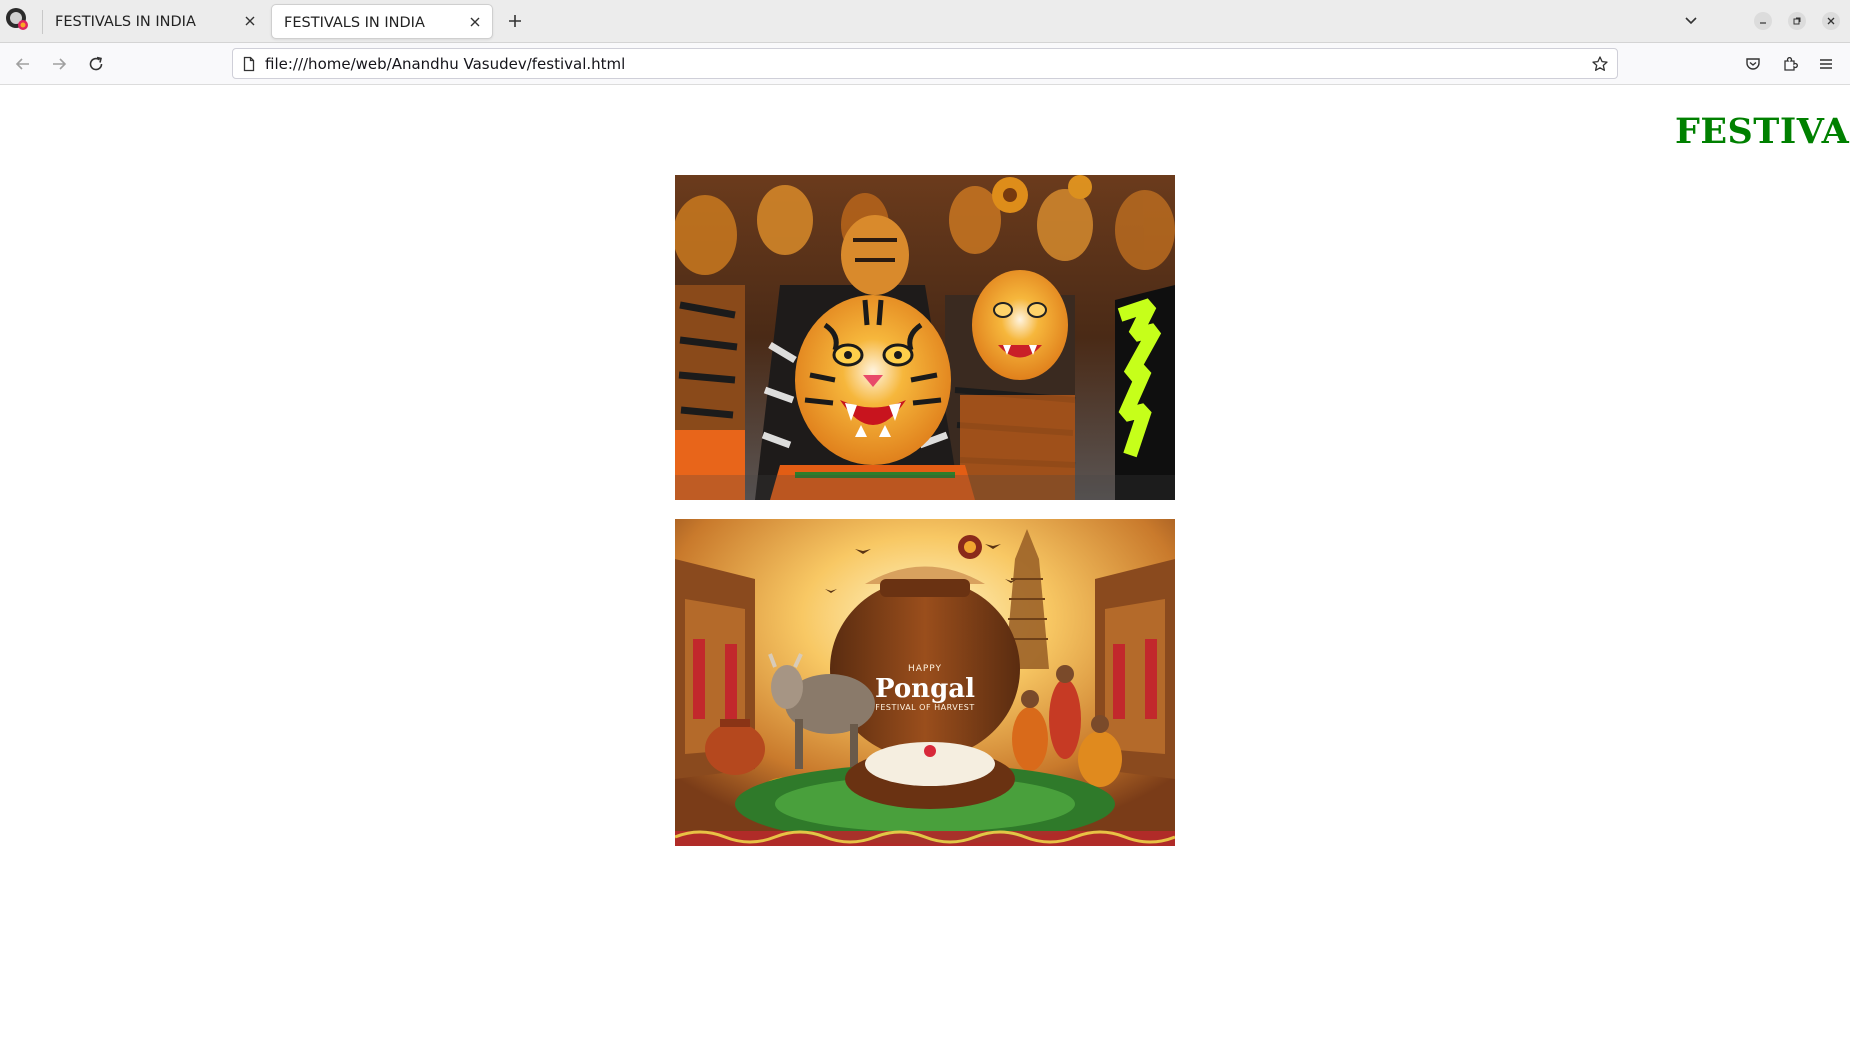  I want to click on tab-strip: FESTIVALS IN INDIA FESTIVALS IN INDIA, so click(925, 21).